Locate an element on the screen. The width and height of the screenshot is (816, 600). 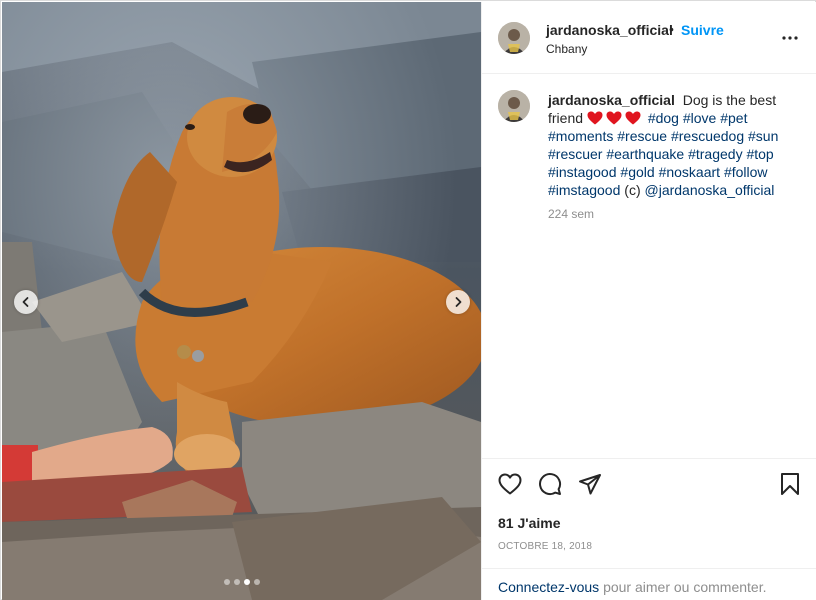
chevron-left-icon is located at coordinates (25, 302).